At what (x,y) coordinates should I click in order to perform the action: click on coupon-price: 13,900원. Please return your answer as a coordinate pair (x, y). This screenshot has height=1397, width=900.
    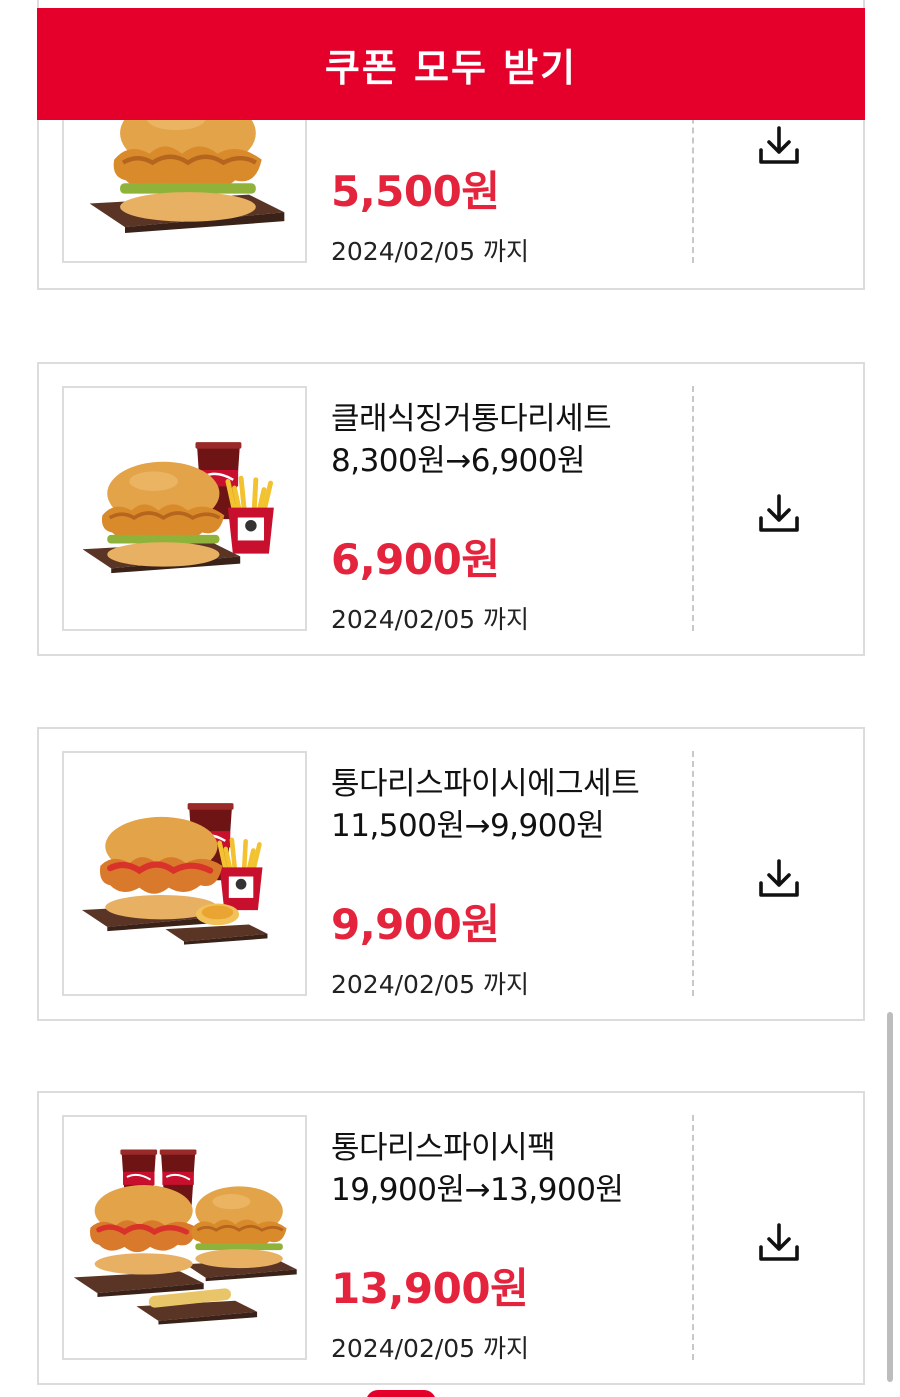
    Looking at the image, I should click on (430, 1288).